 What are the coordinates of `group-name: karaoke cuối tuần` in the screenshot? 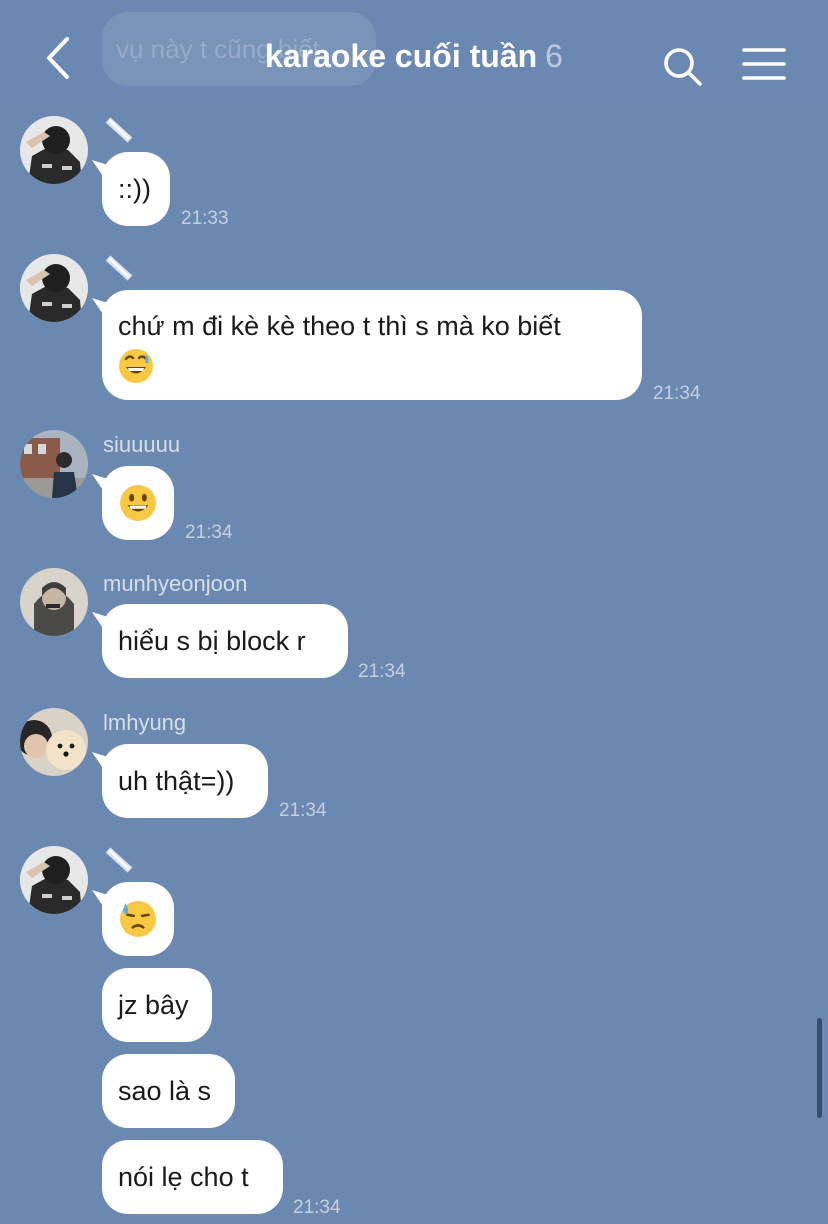 It's located at (401, 56).